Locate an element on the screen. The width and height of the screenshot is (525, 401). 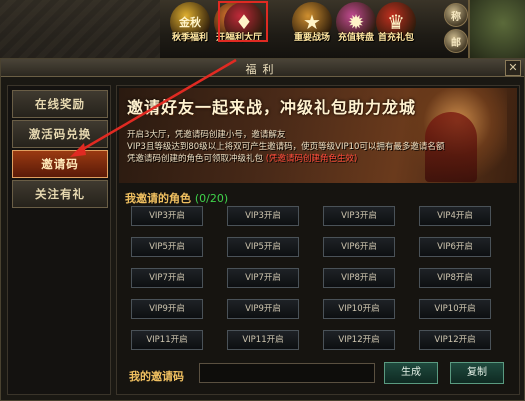
sidebar-item-invite-code: 邀请码 is located at coordinates (60, 164).